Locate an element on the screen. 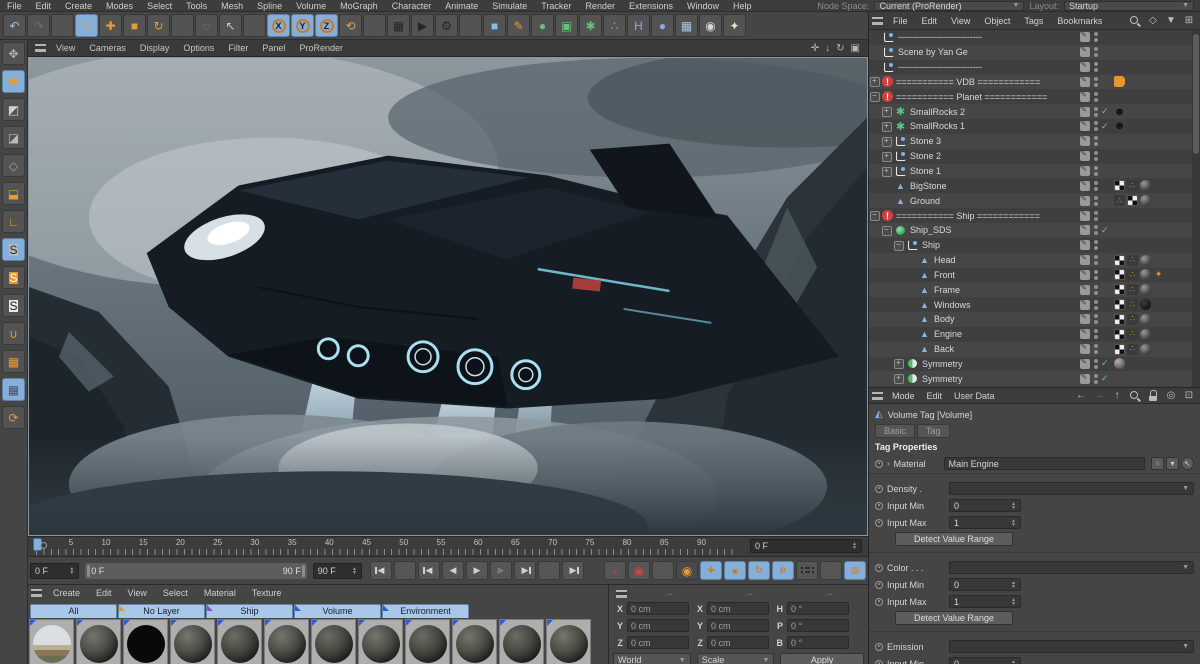 This screenshot has height=664, width=1200. material-menu-item: Select is located at coordinates (175, 593).